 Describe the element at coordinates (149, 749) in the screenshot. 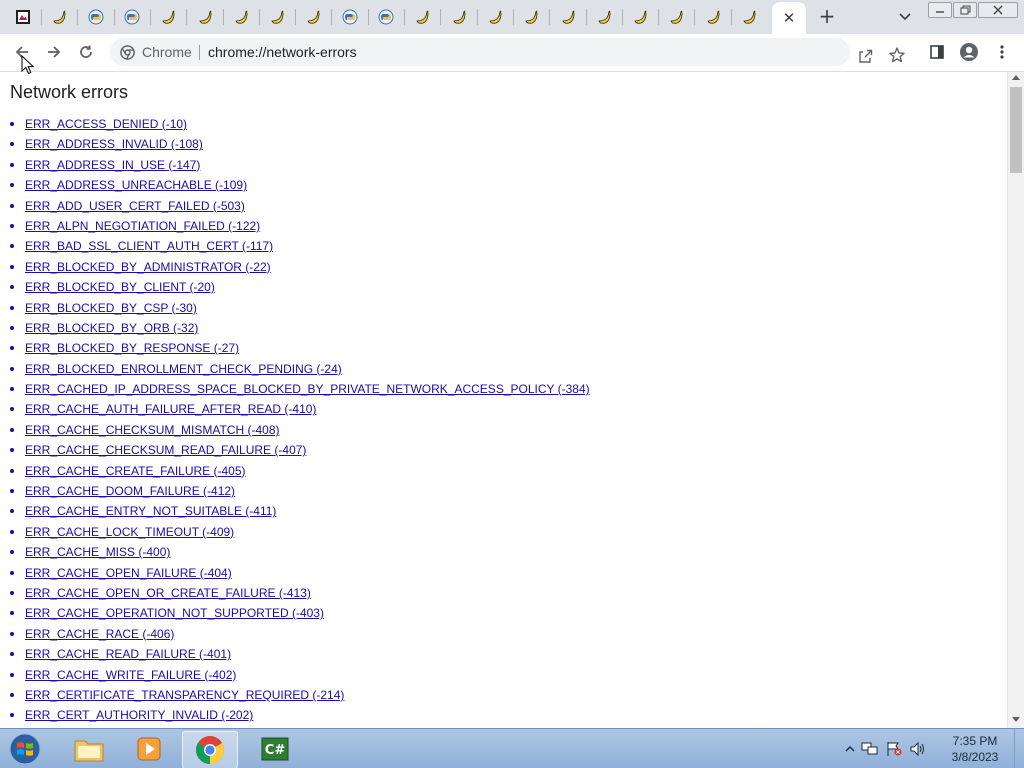

I see `taskbar-item-media-player` at that location.